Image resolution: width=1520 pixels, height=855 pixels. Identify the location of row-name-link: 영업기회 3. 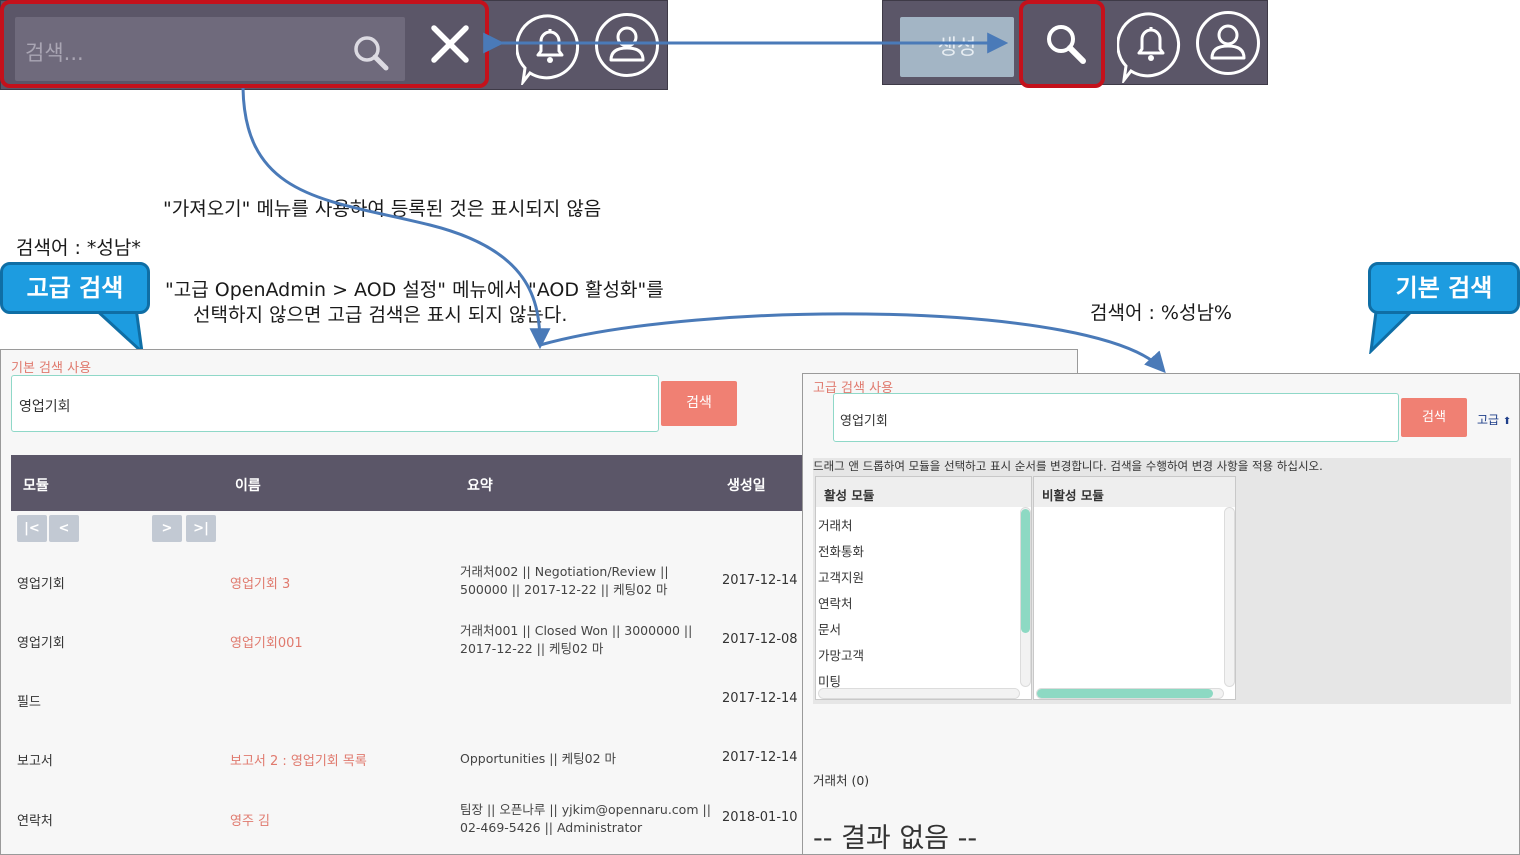
(260, 582).